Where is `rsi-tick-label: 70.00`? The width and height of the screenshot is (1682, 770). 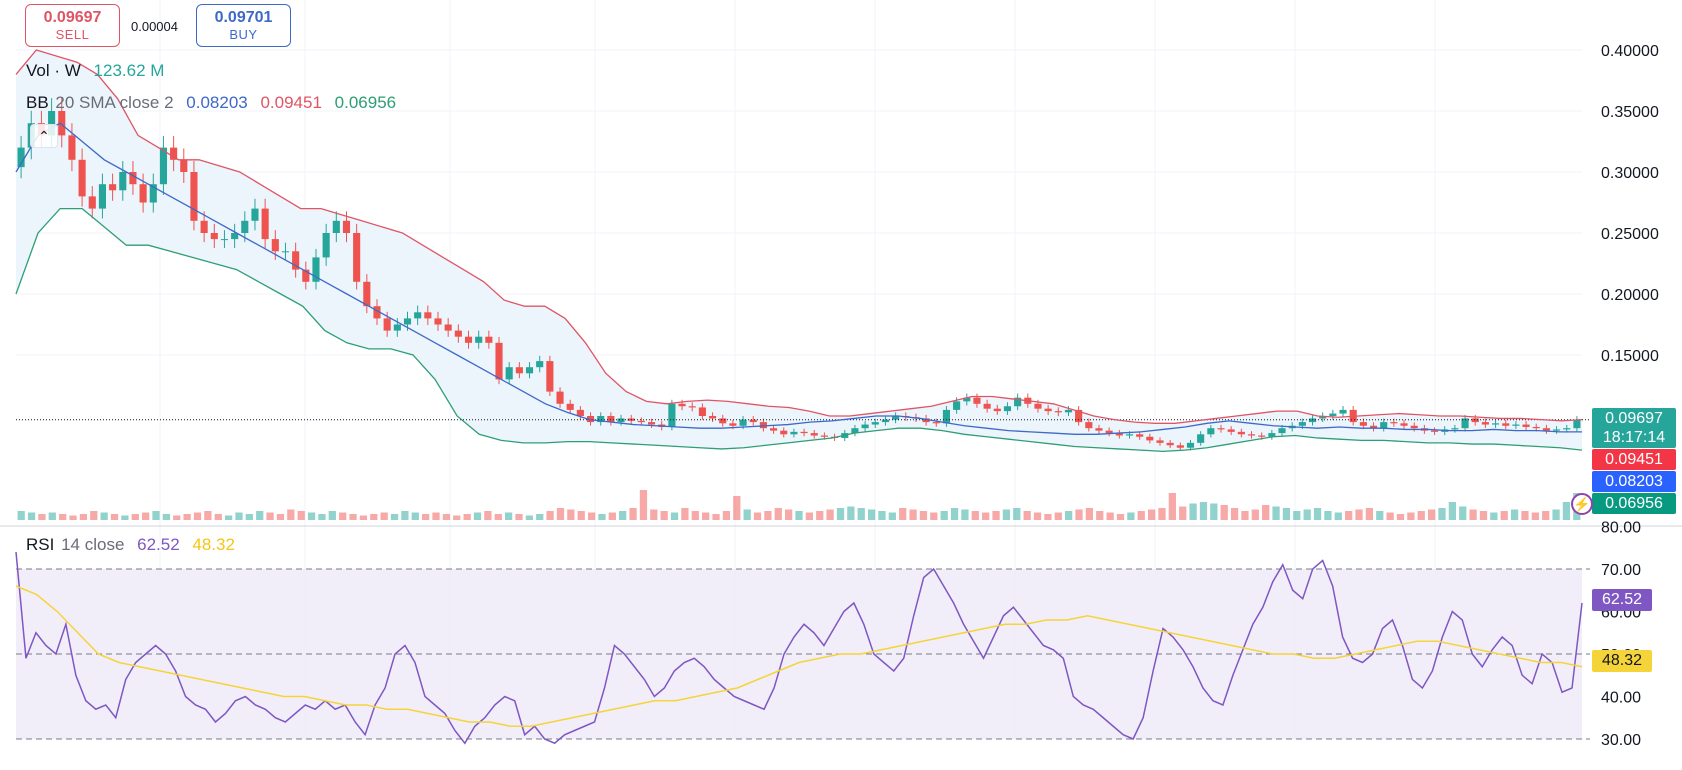
rsi-tick-label: 70.00 is located at coordinates (1621, 570).